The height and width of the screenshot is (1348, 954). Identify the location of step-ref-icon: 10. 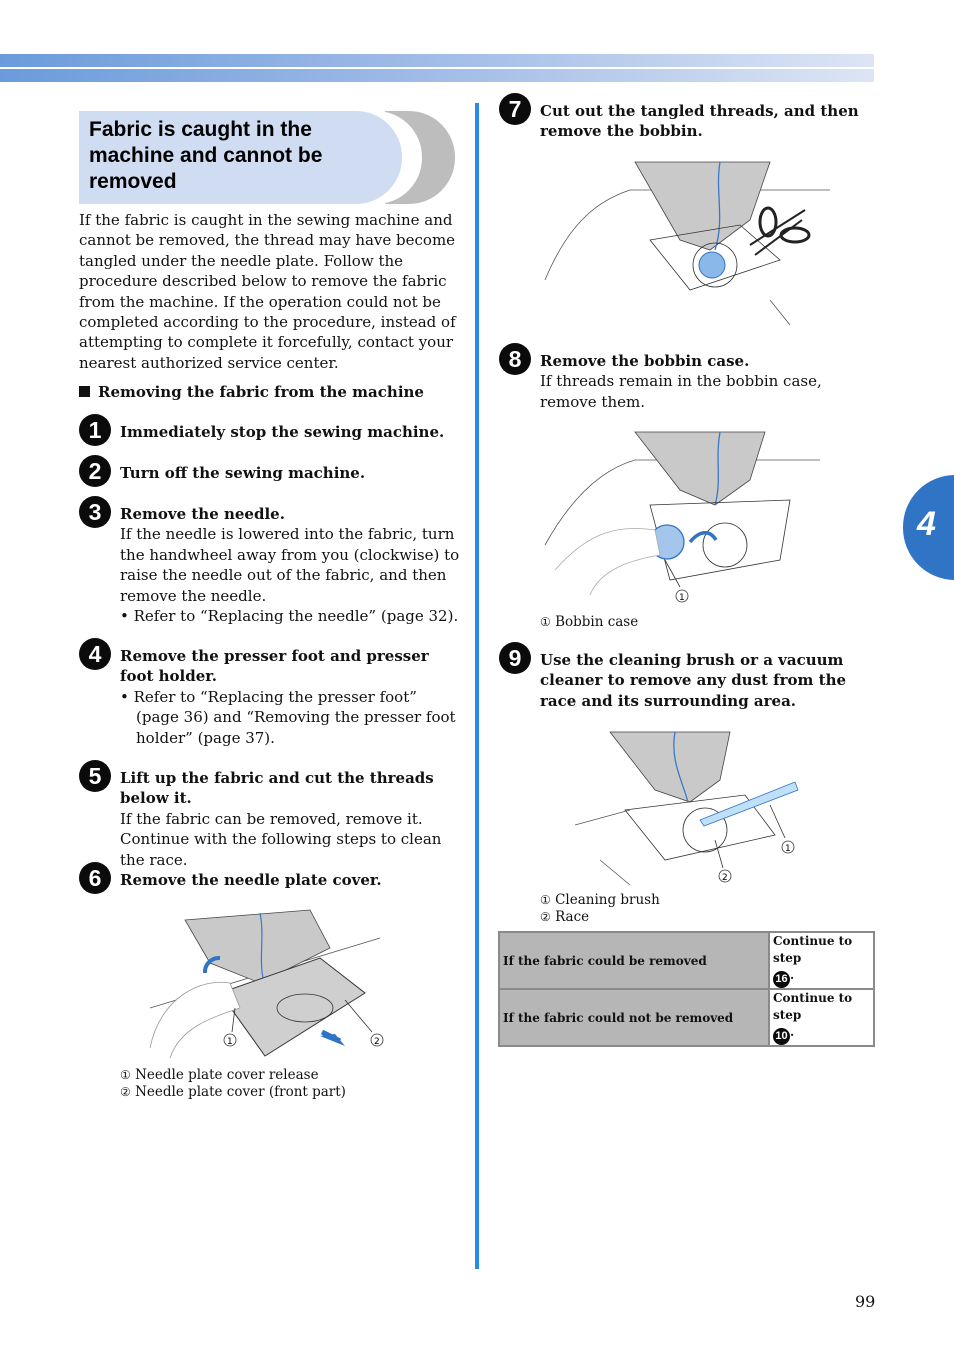
(781, 1036).